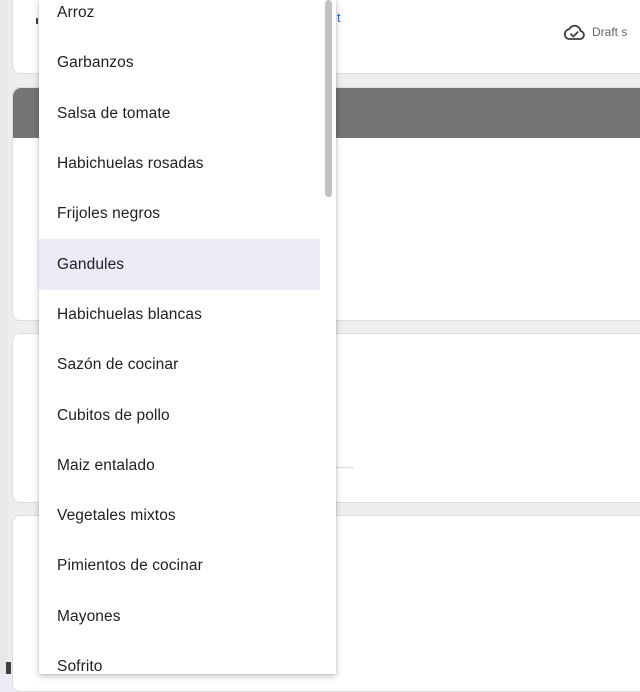 This screenshot has width=640, height=692. What do you see at coordinates (328, 337) in the screenshot?
I see `scrollbar` at bounding box center [328, 337].